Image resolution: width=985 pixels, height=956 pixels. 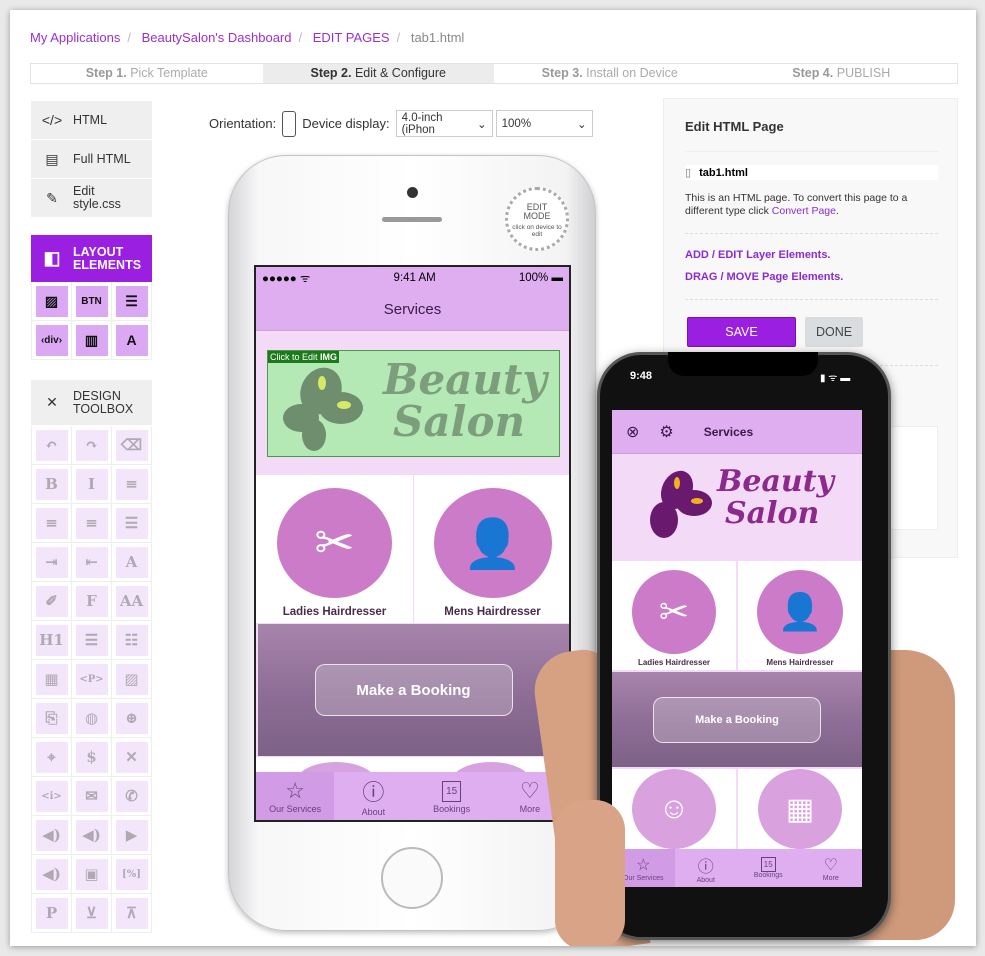 What do you see at coordinates (295, 796) in the screenshot?
I see `tab-our-services: ☆ Our Services` at bounding box center [295, 796].